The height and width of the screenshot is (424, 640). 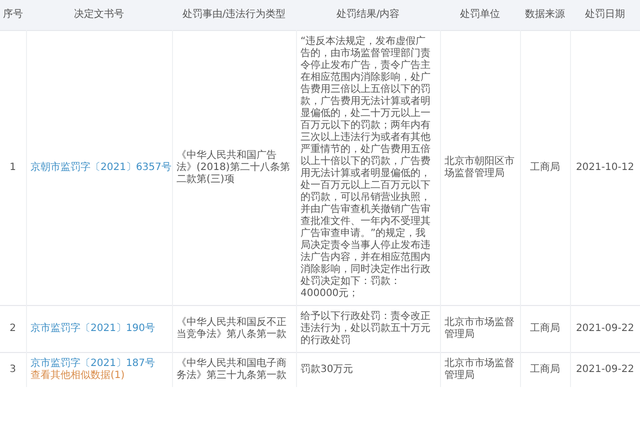 I want to click on penalty-result: 给予以下行政处罚：责令改正违法行为，处以罚款五十万元的行政处罚, so click(x=368, y=328).